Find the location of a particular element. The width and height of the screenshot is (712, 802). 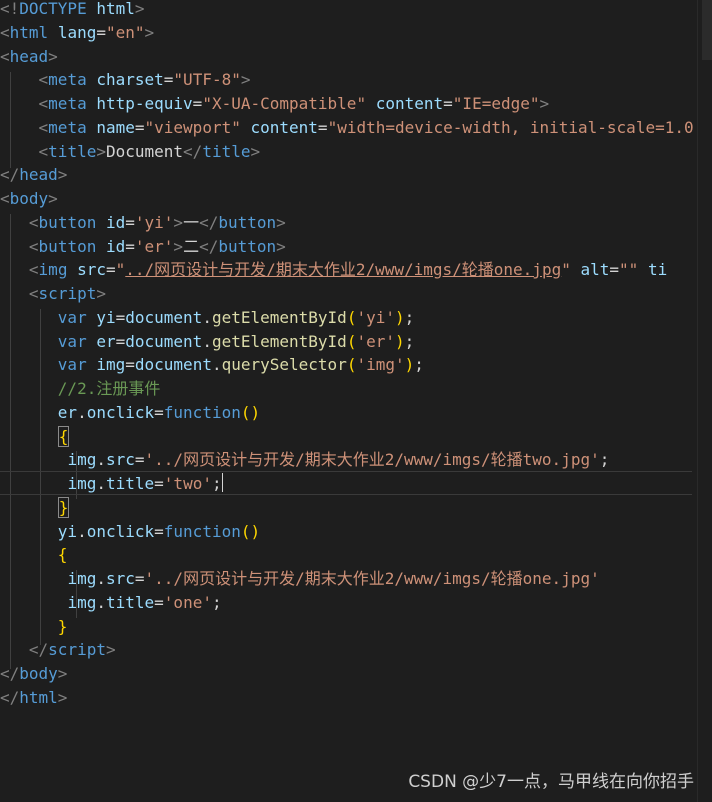

code-line-18: er.onclick=function() is located at coordinates (356, 413).